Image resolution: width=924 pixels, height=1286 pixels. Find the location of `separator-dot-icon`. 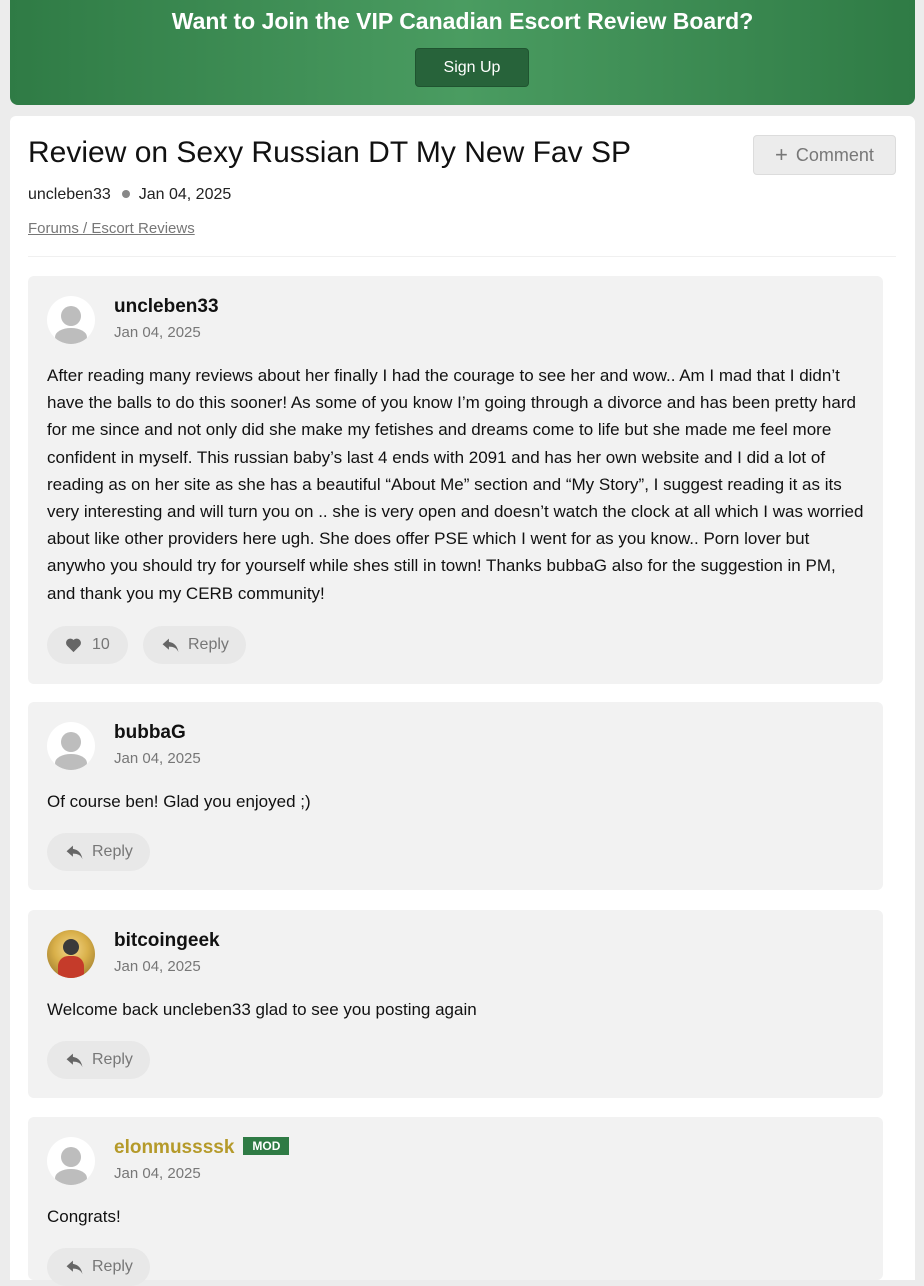

separator-dot-icon is located at coordinates (125, 194).